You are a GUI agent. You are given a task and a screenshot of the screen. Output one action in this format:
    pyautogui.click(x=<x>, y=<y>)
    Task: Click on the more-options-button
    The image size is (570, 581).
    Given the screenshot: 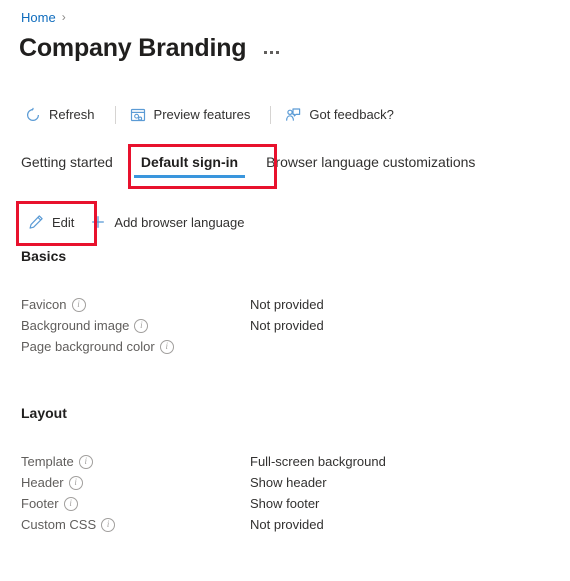 What is the action you would take?
    pyautogui.click(x=271, y=55)
    